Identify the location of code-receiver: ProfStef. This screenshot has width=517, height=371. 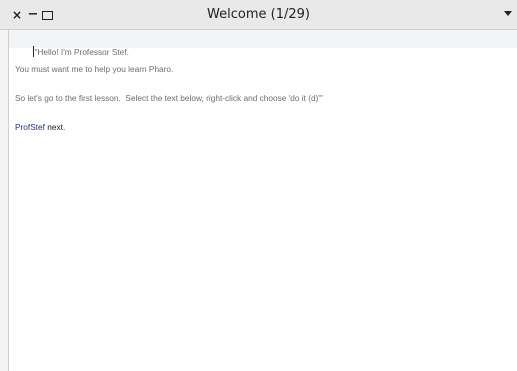
(30, 127).